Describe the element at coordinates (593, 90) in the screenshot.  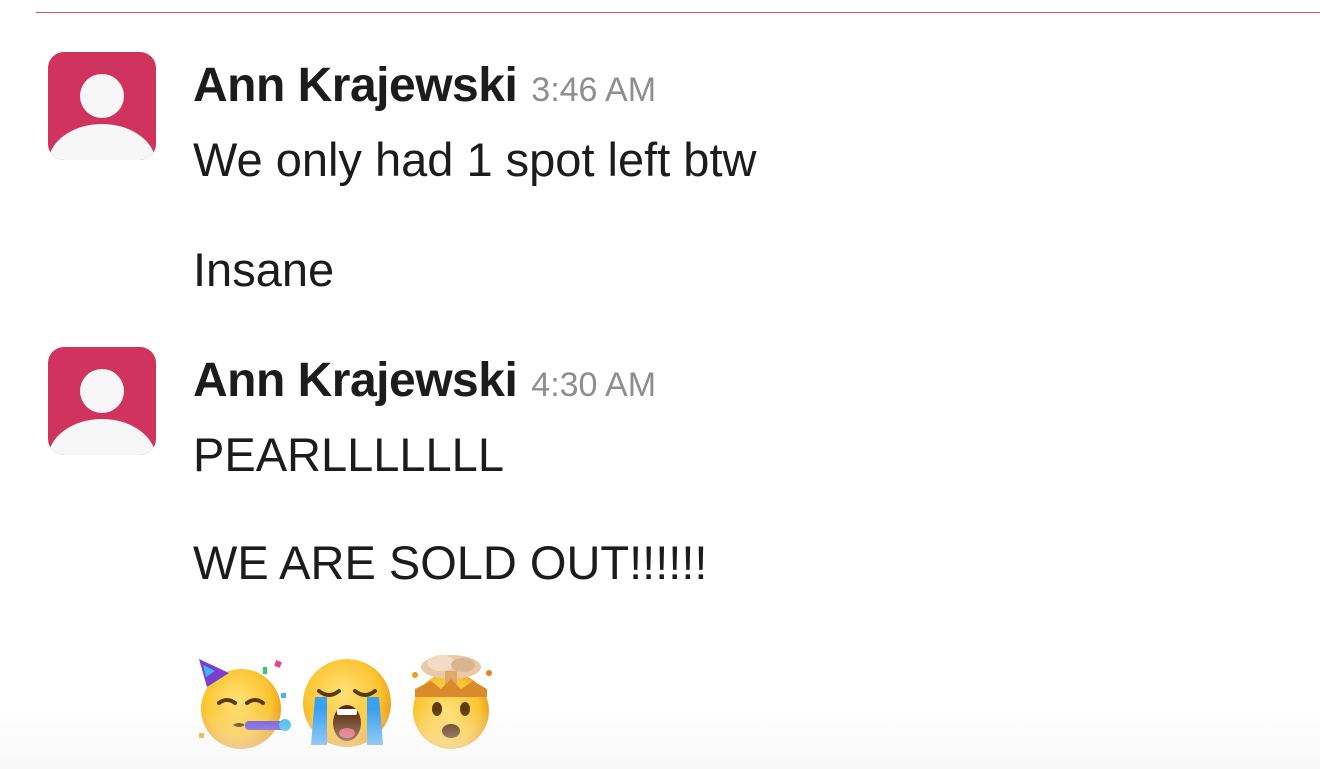
I see `message-timestamp: 3:46 AM` at that location.